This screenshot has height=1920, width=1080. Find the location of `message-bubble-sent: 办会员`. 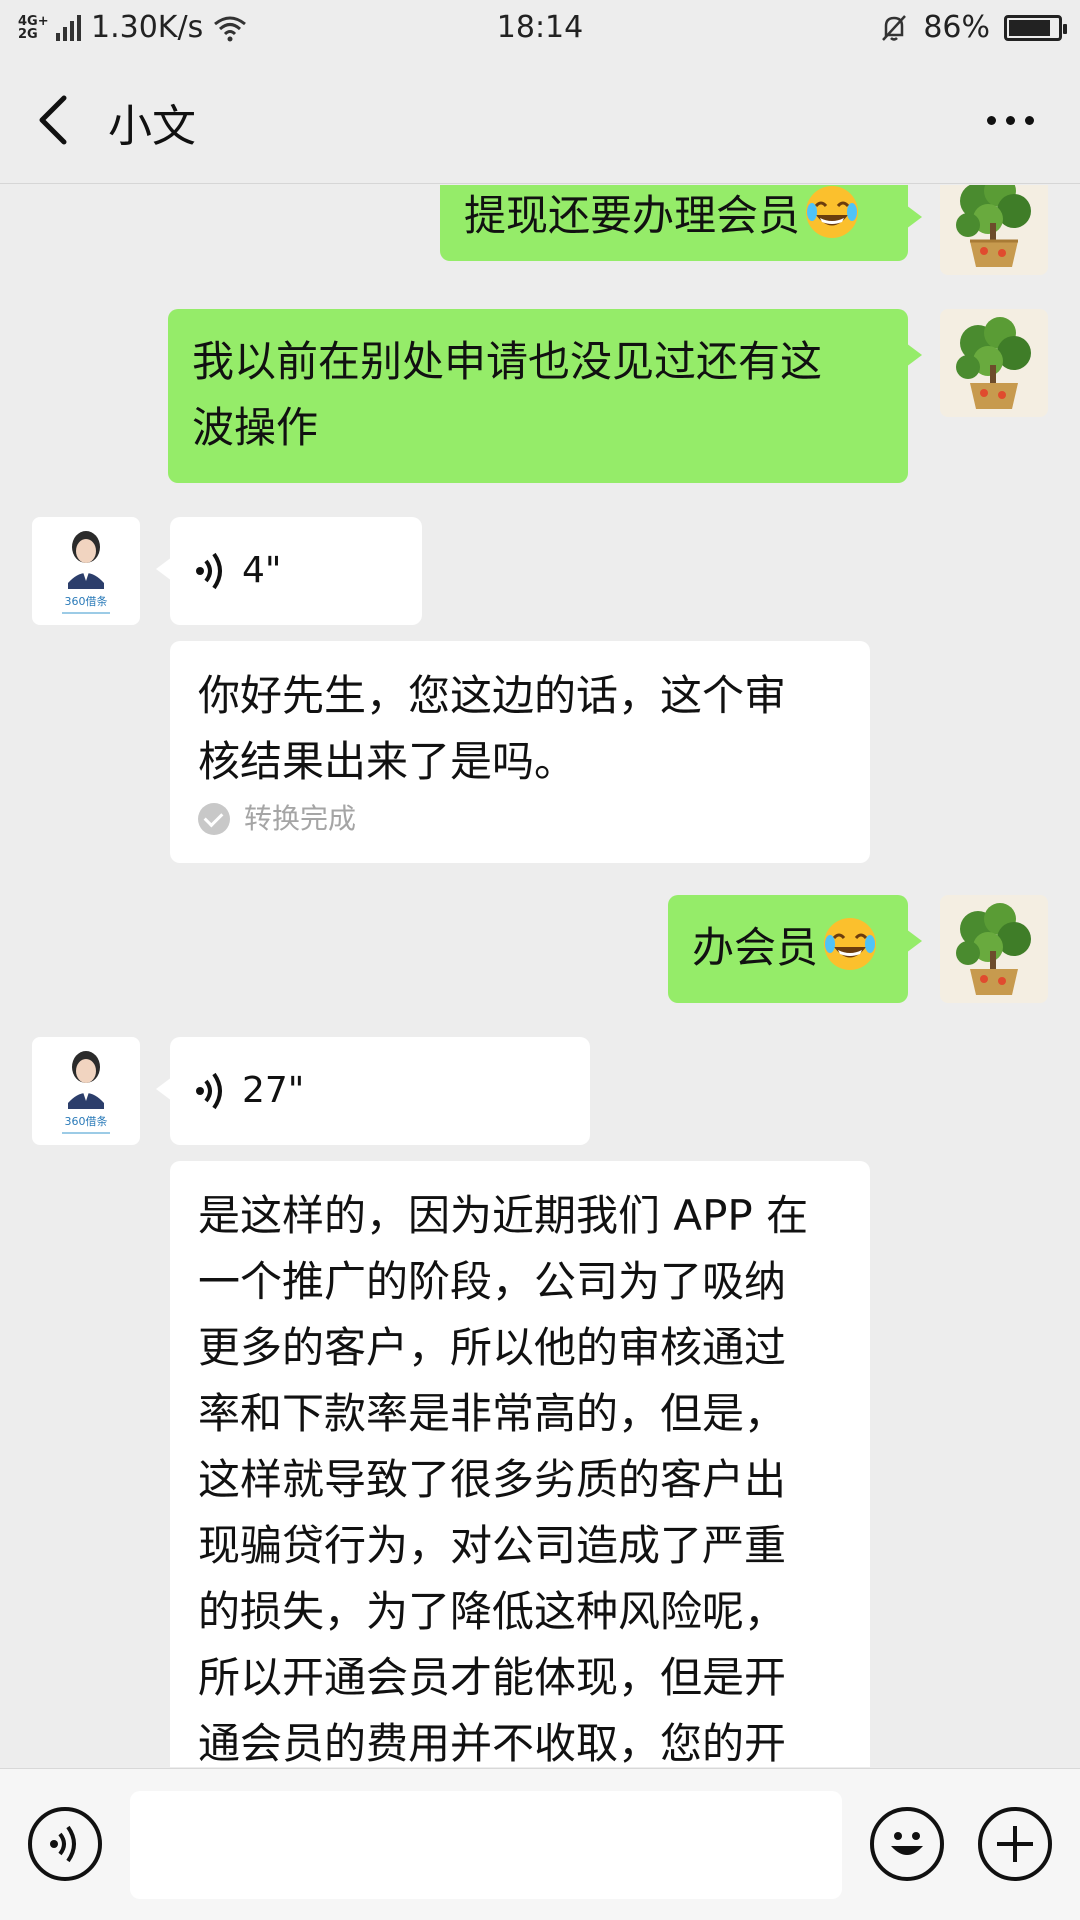

message-bubble-sent: 办会员 is located at coordinates (795, 949).